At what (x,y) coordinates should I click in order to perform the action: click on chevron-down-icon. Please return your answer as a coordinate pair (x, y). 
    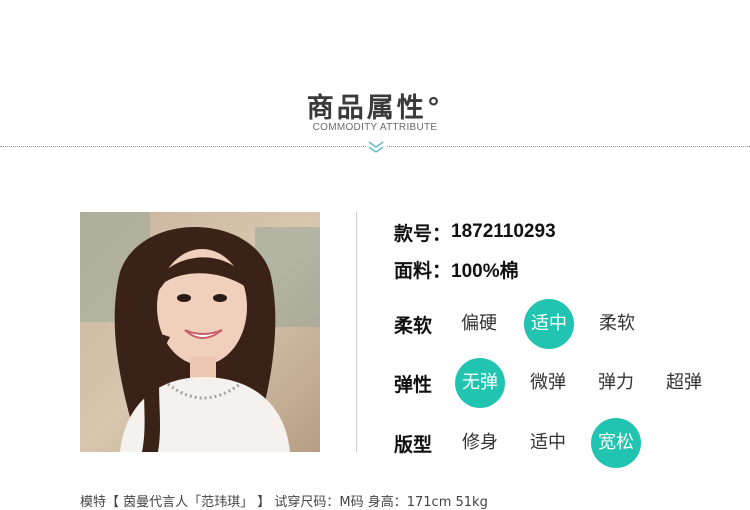
    Looking at the image, I should click on (376, 147).